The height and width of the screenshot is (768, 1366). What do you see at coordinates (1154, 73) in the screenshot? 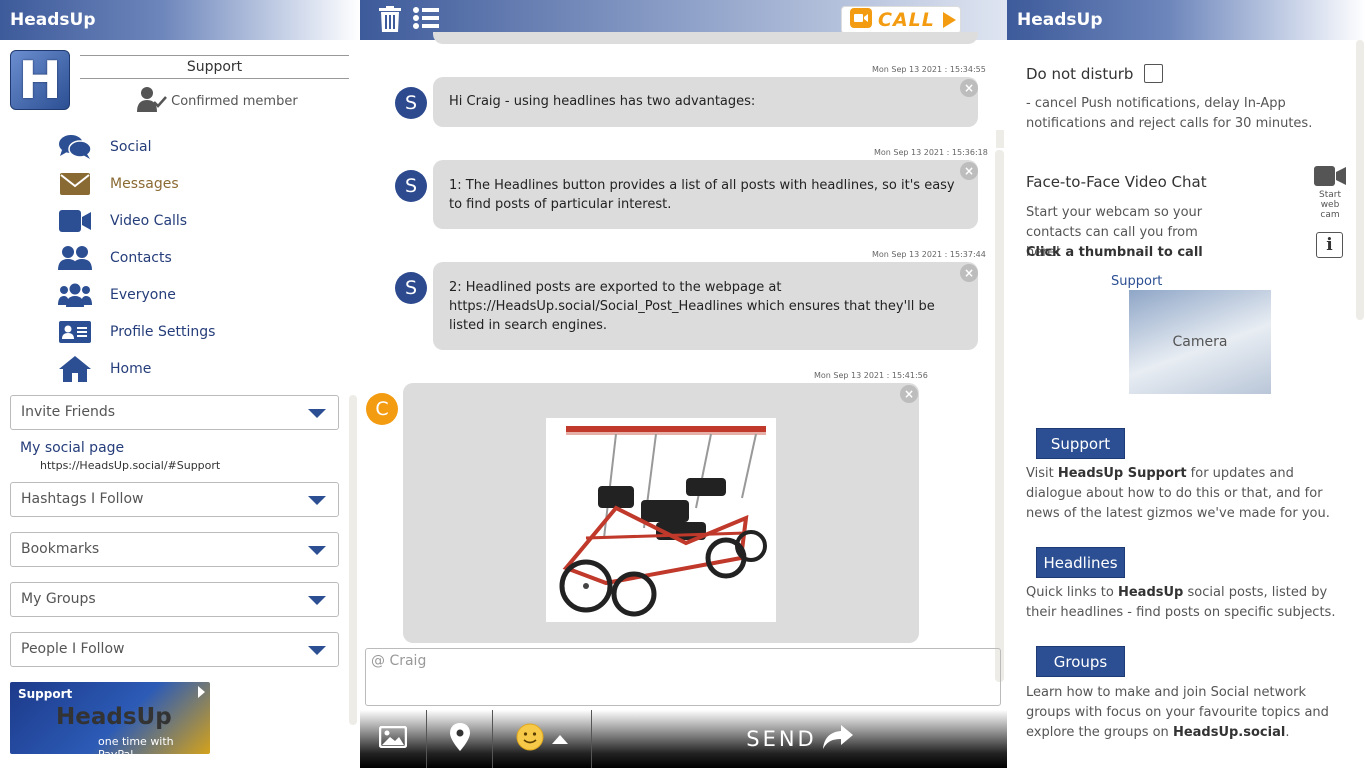
I see `dnd-checkbox` at bounding box center [1154, 73].